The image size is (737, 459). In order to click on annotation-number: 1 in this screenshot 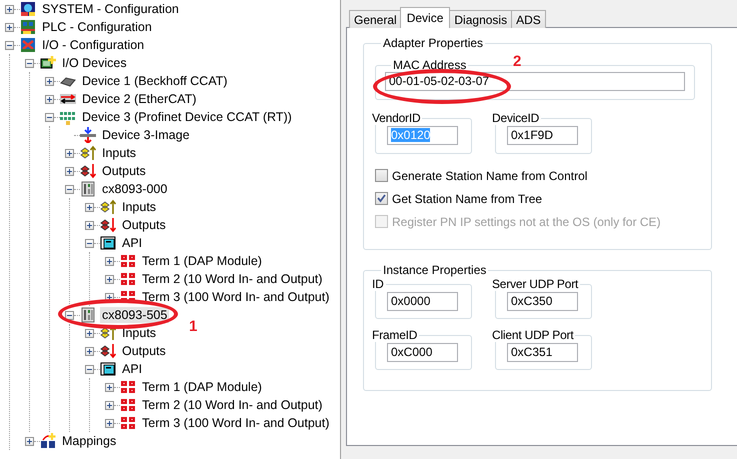, I will do `click(193, 326)`.